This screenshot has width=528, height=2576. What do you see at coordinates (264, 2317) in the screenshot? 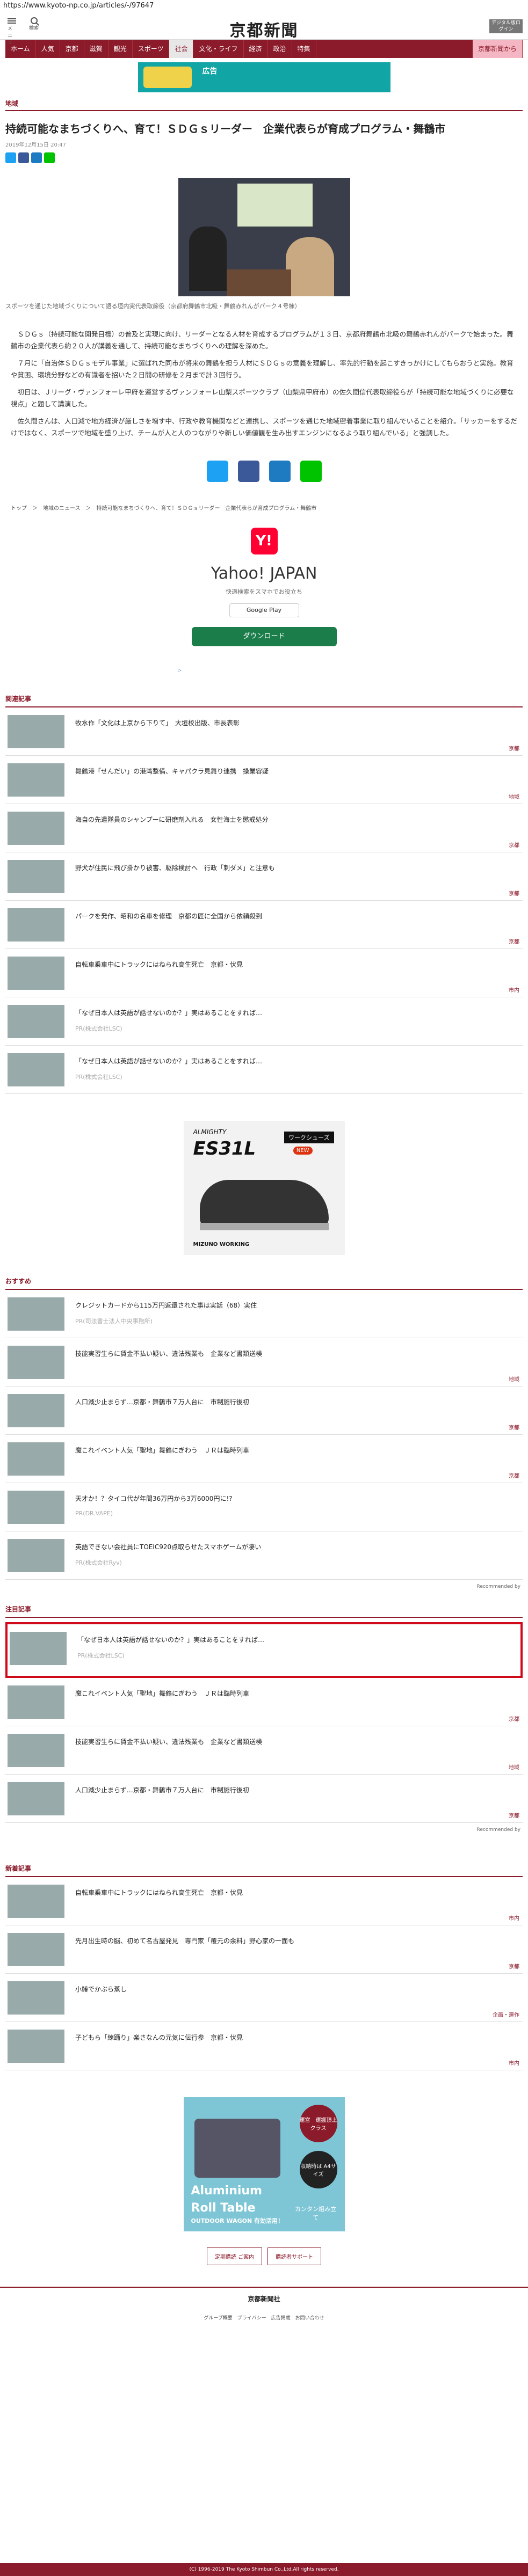
I see `footer-links: グループ概要 プライバシー 広告掲載 お問い合わせ` at bounding box center [264, 2317].